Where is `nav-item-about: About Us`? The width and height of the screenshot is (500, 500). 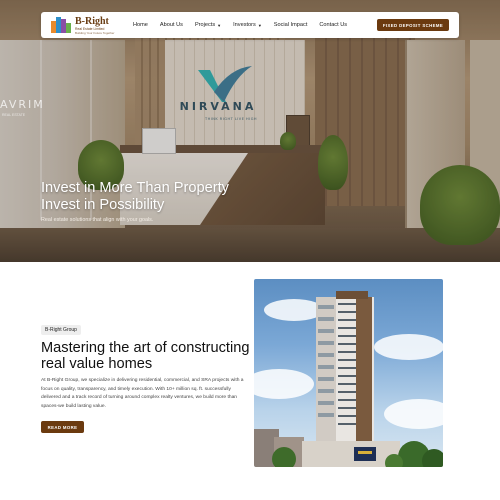 nav-item-about: About Us is located at coordinates (171, 25).